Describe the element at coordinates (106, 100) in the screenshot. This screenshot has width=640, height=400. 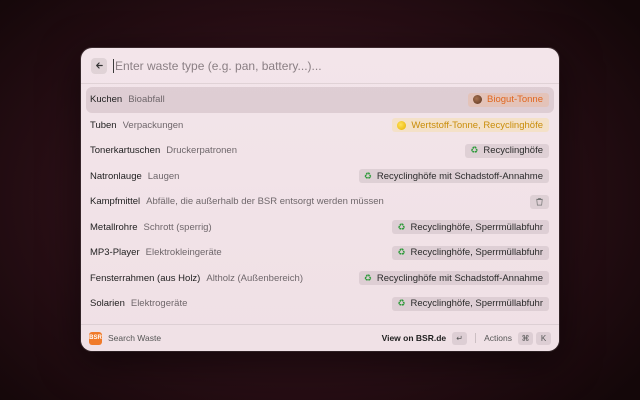
I see `item-name: Kuchen` at that location.